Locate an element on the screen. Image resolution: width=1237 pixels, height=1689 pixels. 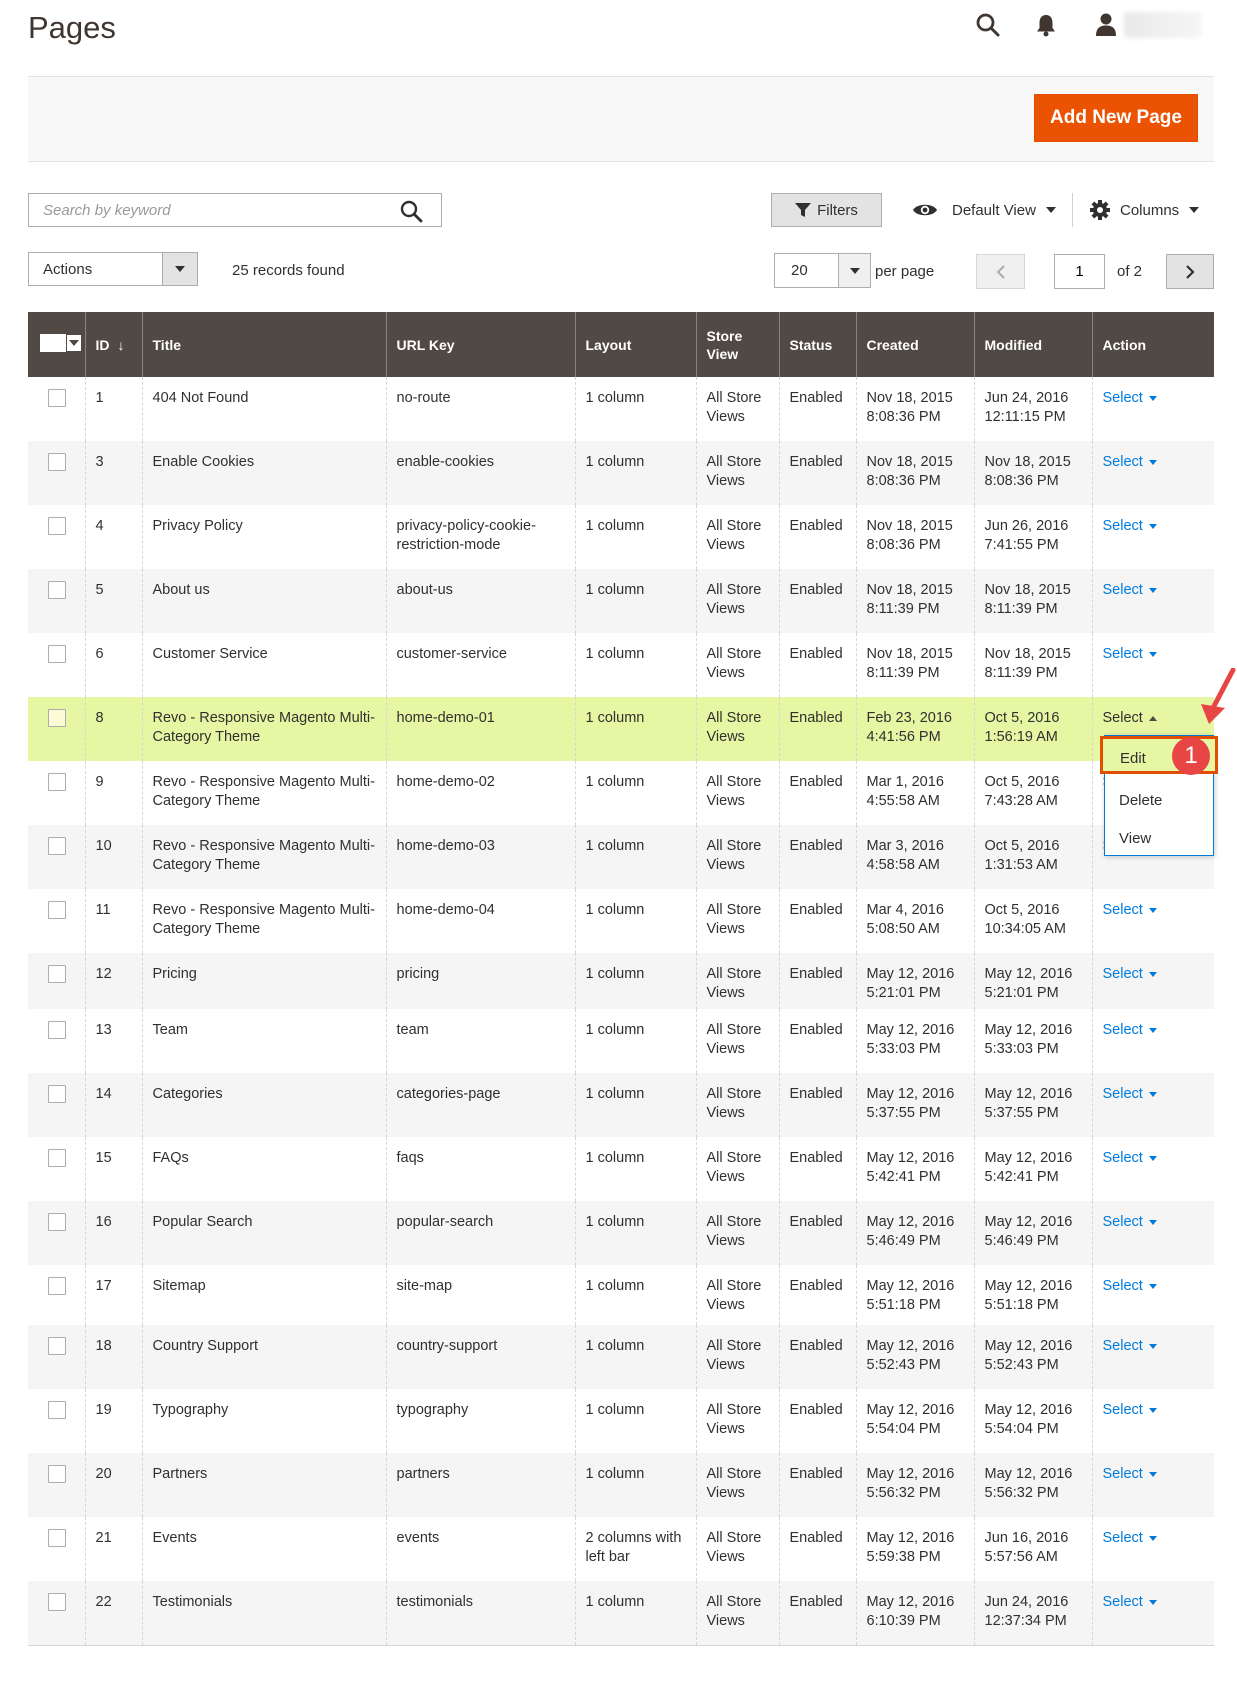
mass-actions-select: Actions is located at coordinates (113, 269).